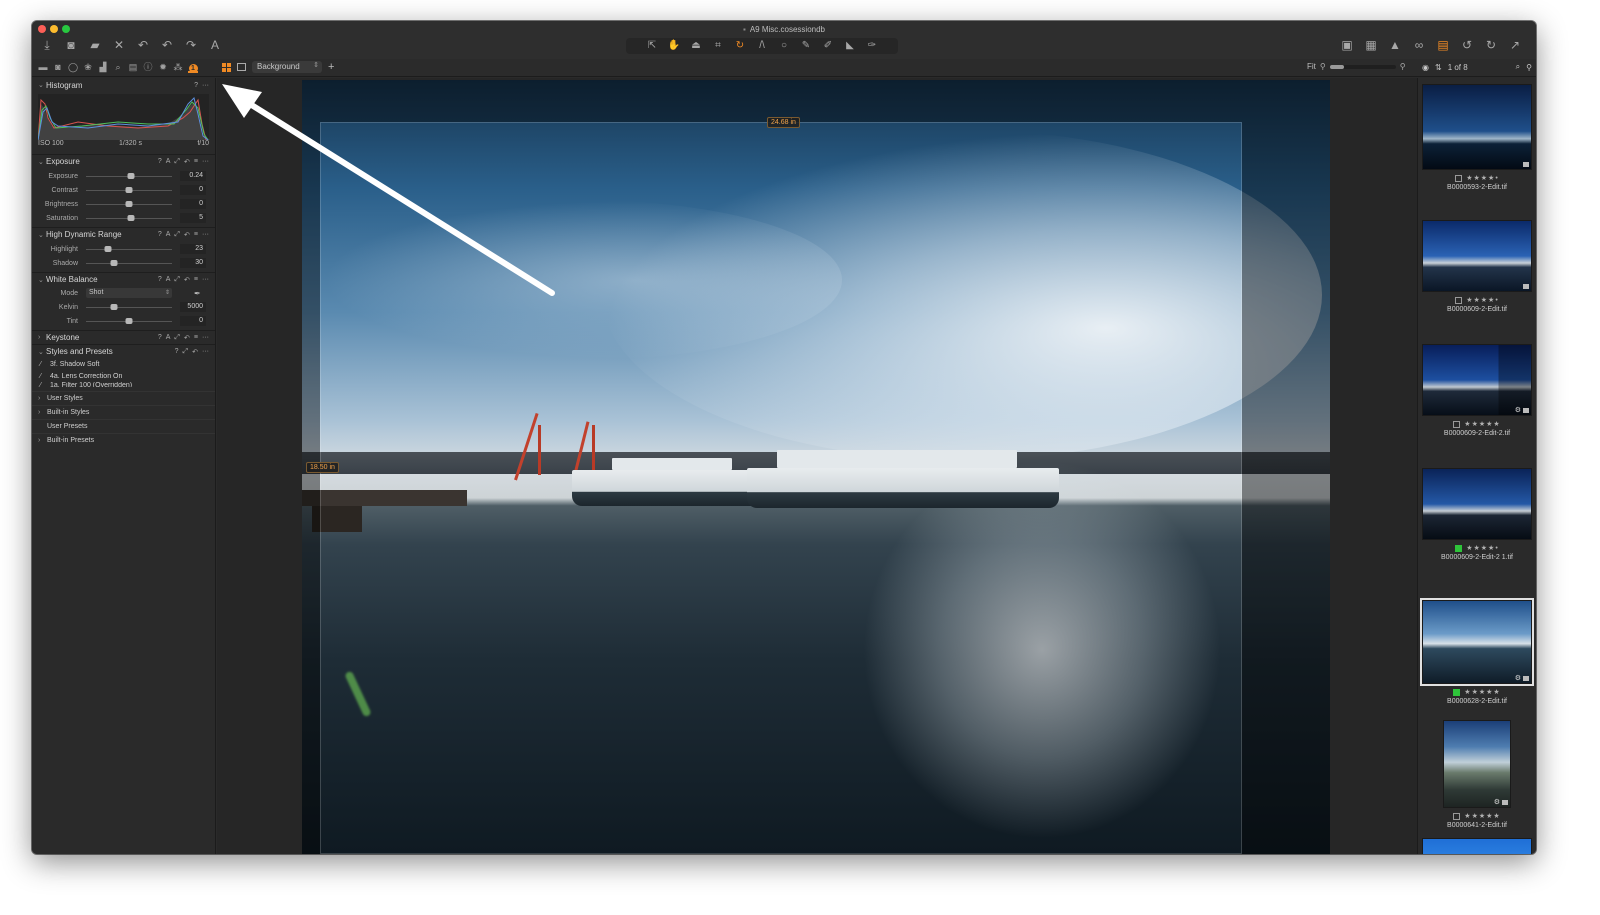 The height and width of the screenshot is (915, 1600). I want to click on slider-value-field: 5000, so click(193, 307).